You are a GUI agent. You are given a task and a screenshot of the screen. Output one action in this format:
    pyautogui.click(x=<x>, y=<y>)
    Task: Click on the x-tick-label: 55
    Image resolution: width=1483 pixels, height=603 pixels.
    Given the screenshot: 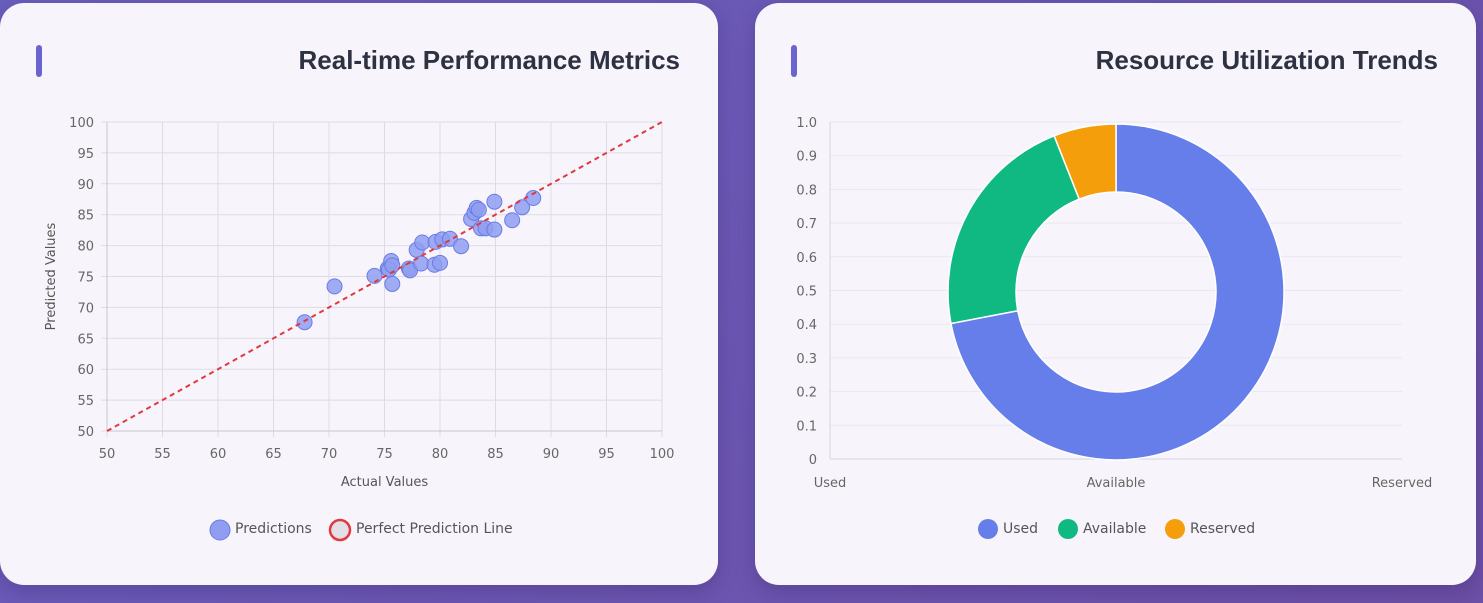 What is the action you would take?
    pyautogui.click(x=162, y=454)
    